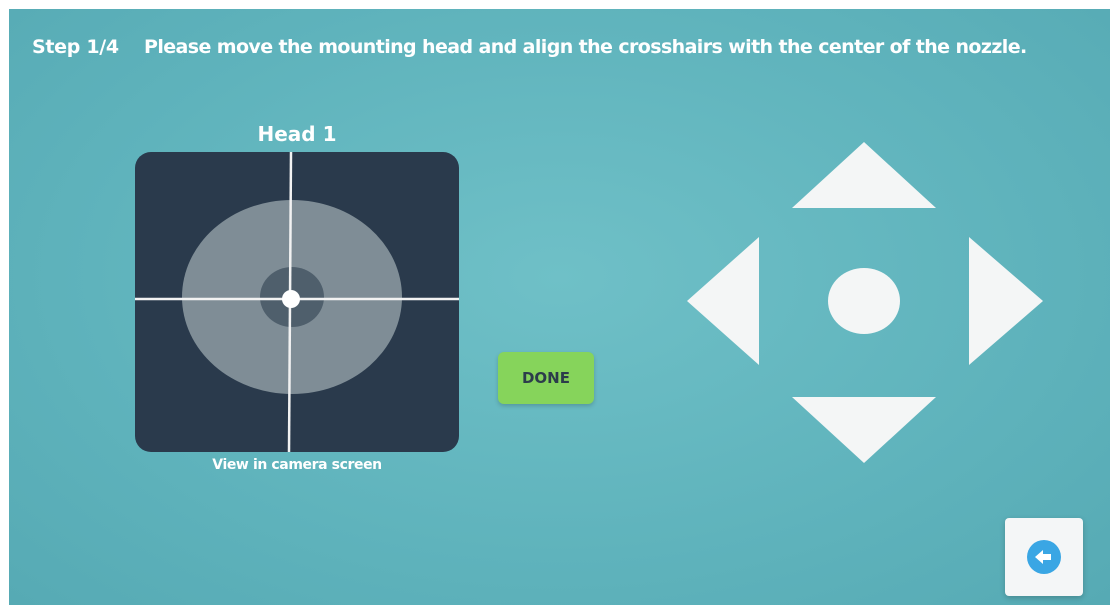  I want to click on move-right-button, so click(1005, 301).